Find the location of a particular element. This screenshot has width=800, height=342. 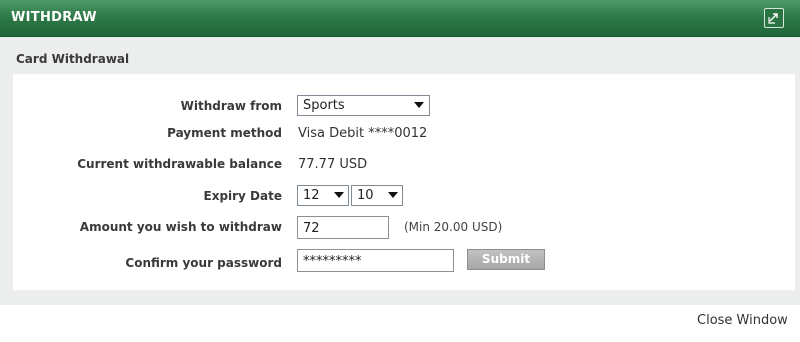

amount-value: 72 is located at coordinates (311, 228).